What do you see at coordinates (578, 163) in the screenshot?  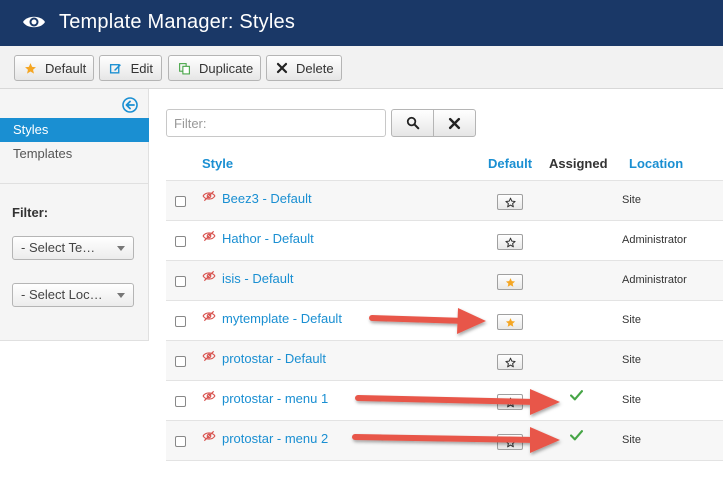 I see `column-header-assigned: Assigned` at bounding box center [578, 163].